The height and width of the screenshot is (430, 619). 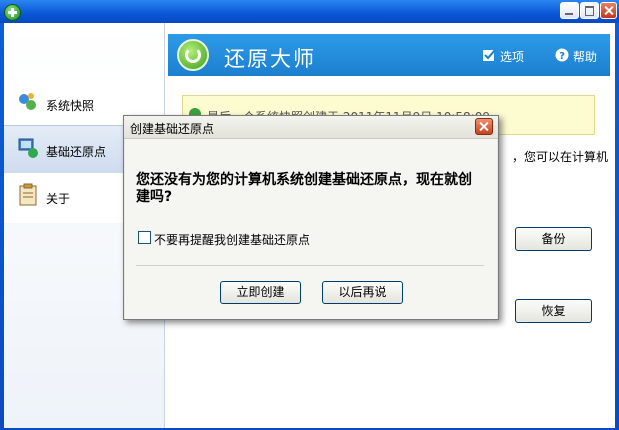 What do you see at coordinates (28, 194) in the screenshot?
I see `clipboard-icon` at bounding box center [28, 194].